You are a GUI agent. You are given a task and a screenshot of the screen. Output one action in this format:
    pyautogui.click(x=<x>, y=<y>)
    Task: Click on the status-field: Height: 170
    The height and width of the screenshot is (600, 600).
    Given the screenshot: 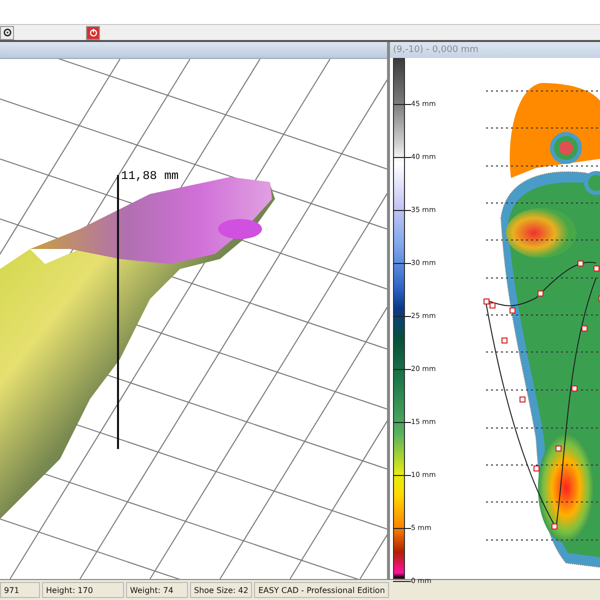 What is the action you would take?
    pyautogui.click(x=83, y=590)
    